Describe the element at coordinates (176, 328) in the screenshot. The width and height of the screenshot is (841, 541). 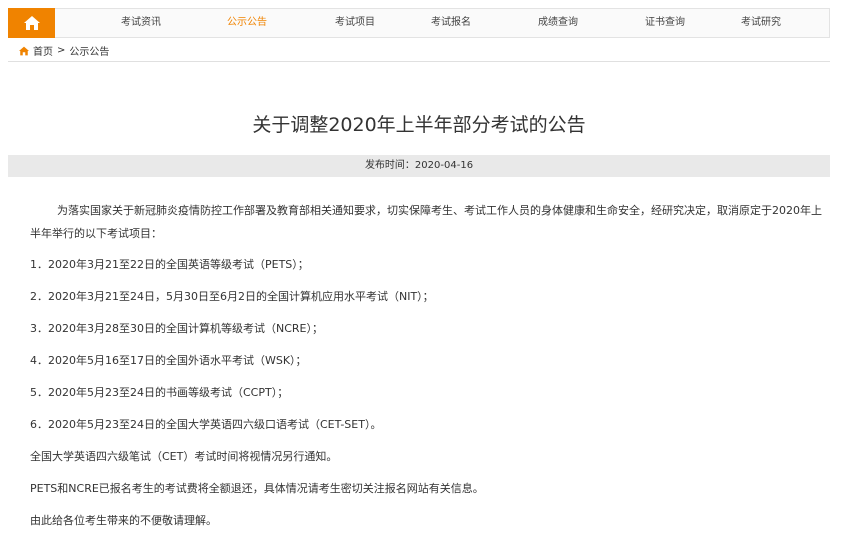
I see `list-item: 3．2020年3月28至30日的全国计算机等级考试（NCRE）；` at that location.